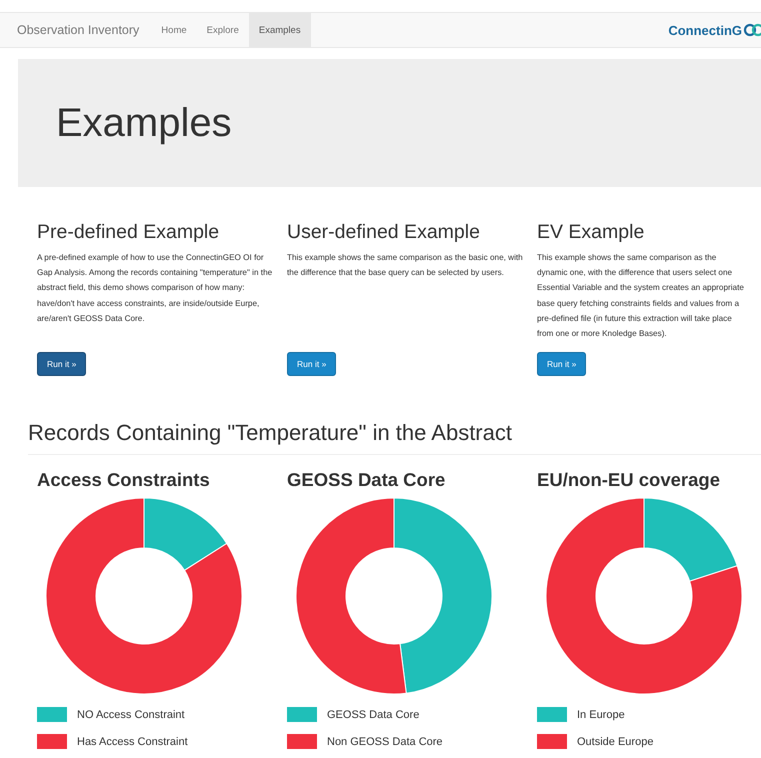 Image resolution: width=761 pixels, height=758 pixels. I want to click on example-description: This example shows the same comparison as the basic one, with the difference that the base query can be selected by users., so click(405, 266).